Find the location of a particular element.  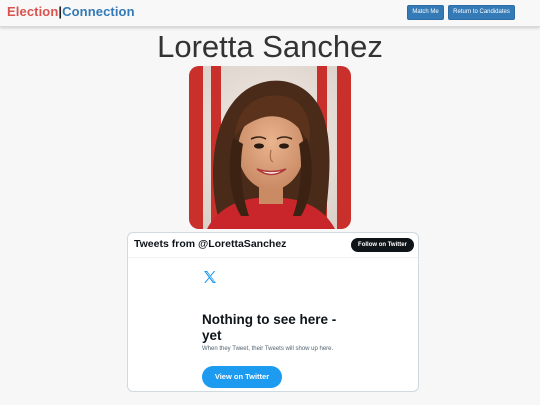

candidate-portrait is located at coordinates (270, 147).